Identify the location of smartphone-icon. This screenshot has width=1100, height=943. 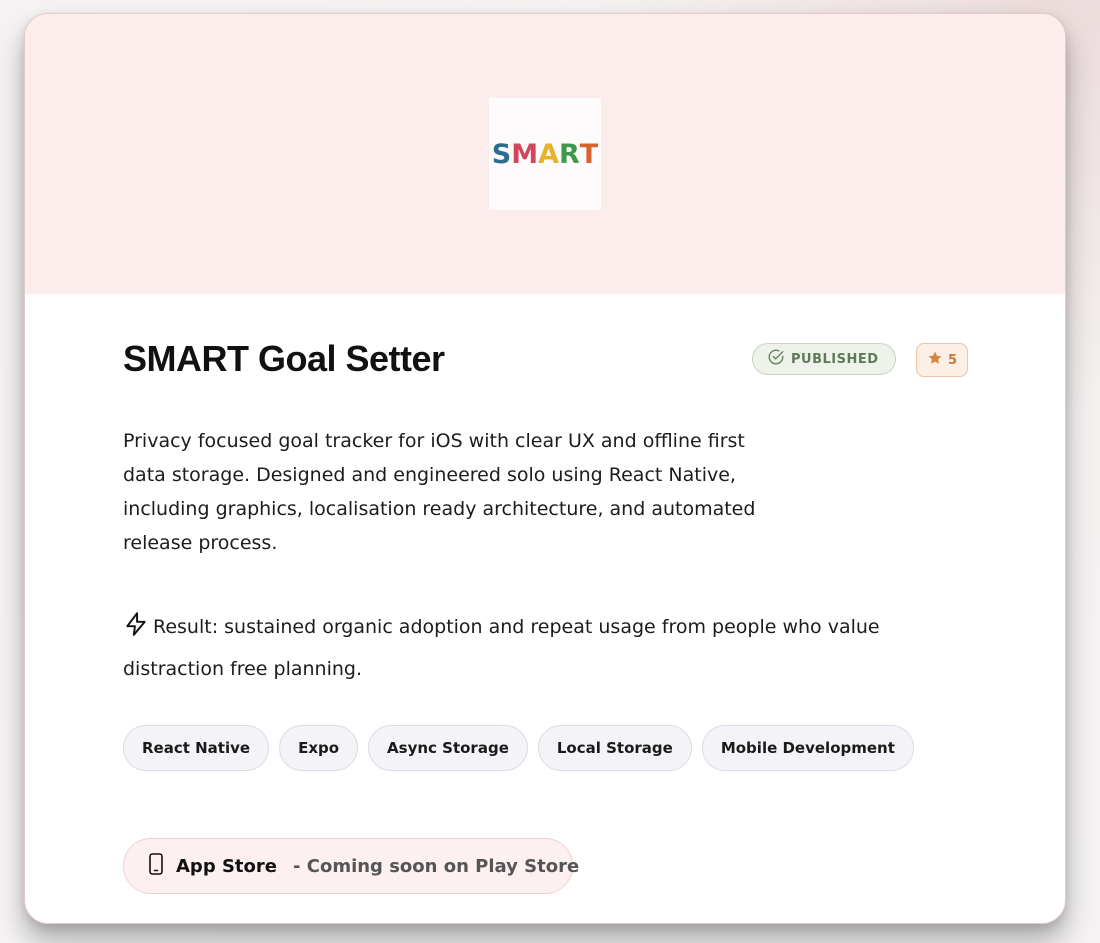
(156, 866).